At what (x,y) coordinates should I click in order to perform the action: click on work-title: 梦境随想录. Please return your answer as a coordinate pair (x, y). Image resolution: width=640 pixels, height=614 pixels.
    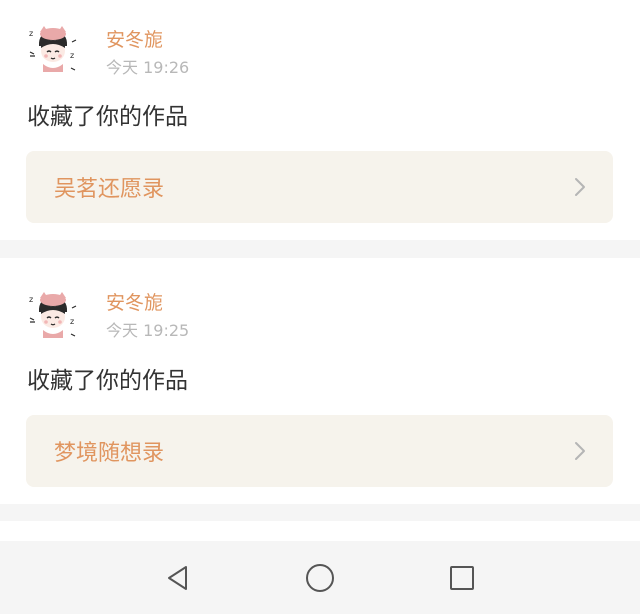
    Looking at the image, I should click on (109, 453).